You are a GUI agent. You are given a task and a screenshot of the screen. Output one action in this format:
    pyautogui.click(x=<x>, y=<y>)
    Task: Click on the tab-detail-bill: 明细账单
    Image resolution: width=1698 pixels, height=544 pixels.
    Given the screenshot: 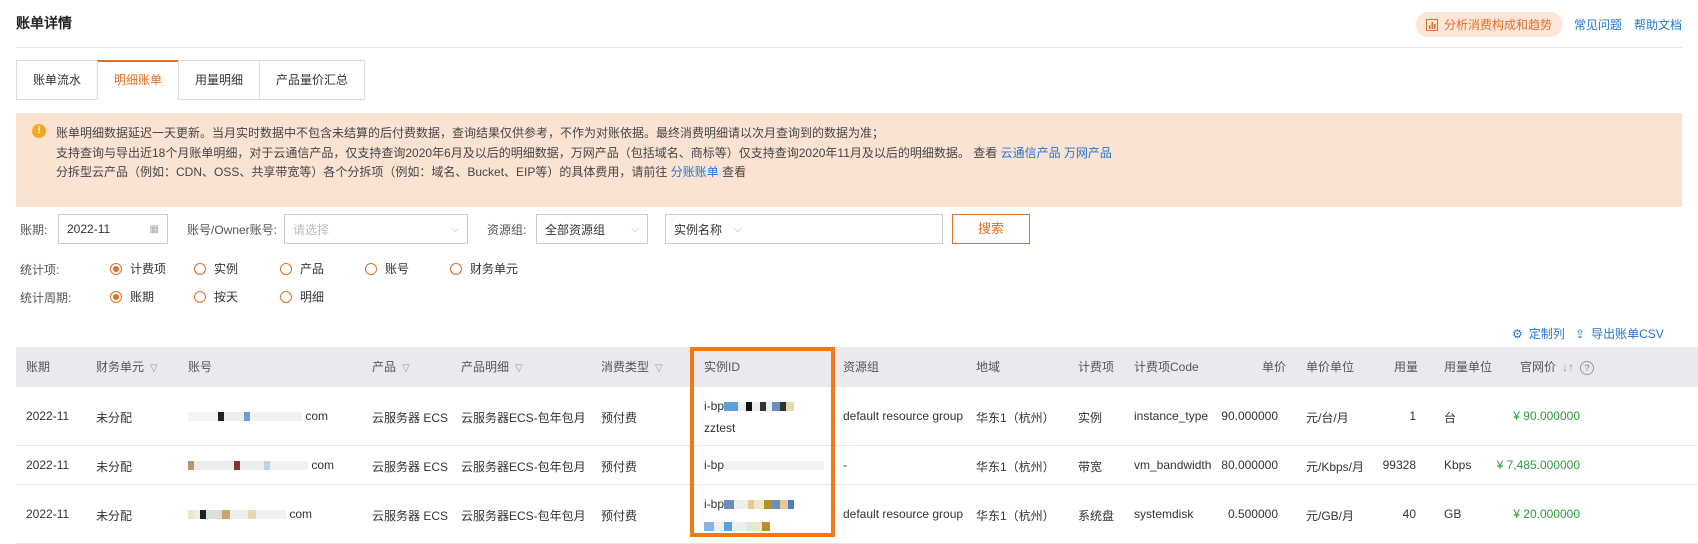 What is the action you would take?
    pyautogui.click(x=138, y=80)
    